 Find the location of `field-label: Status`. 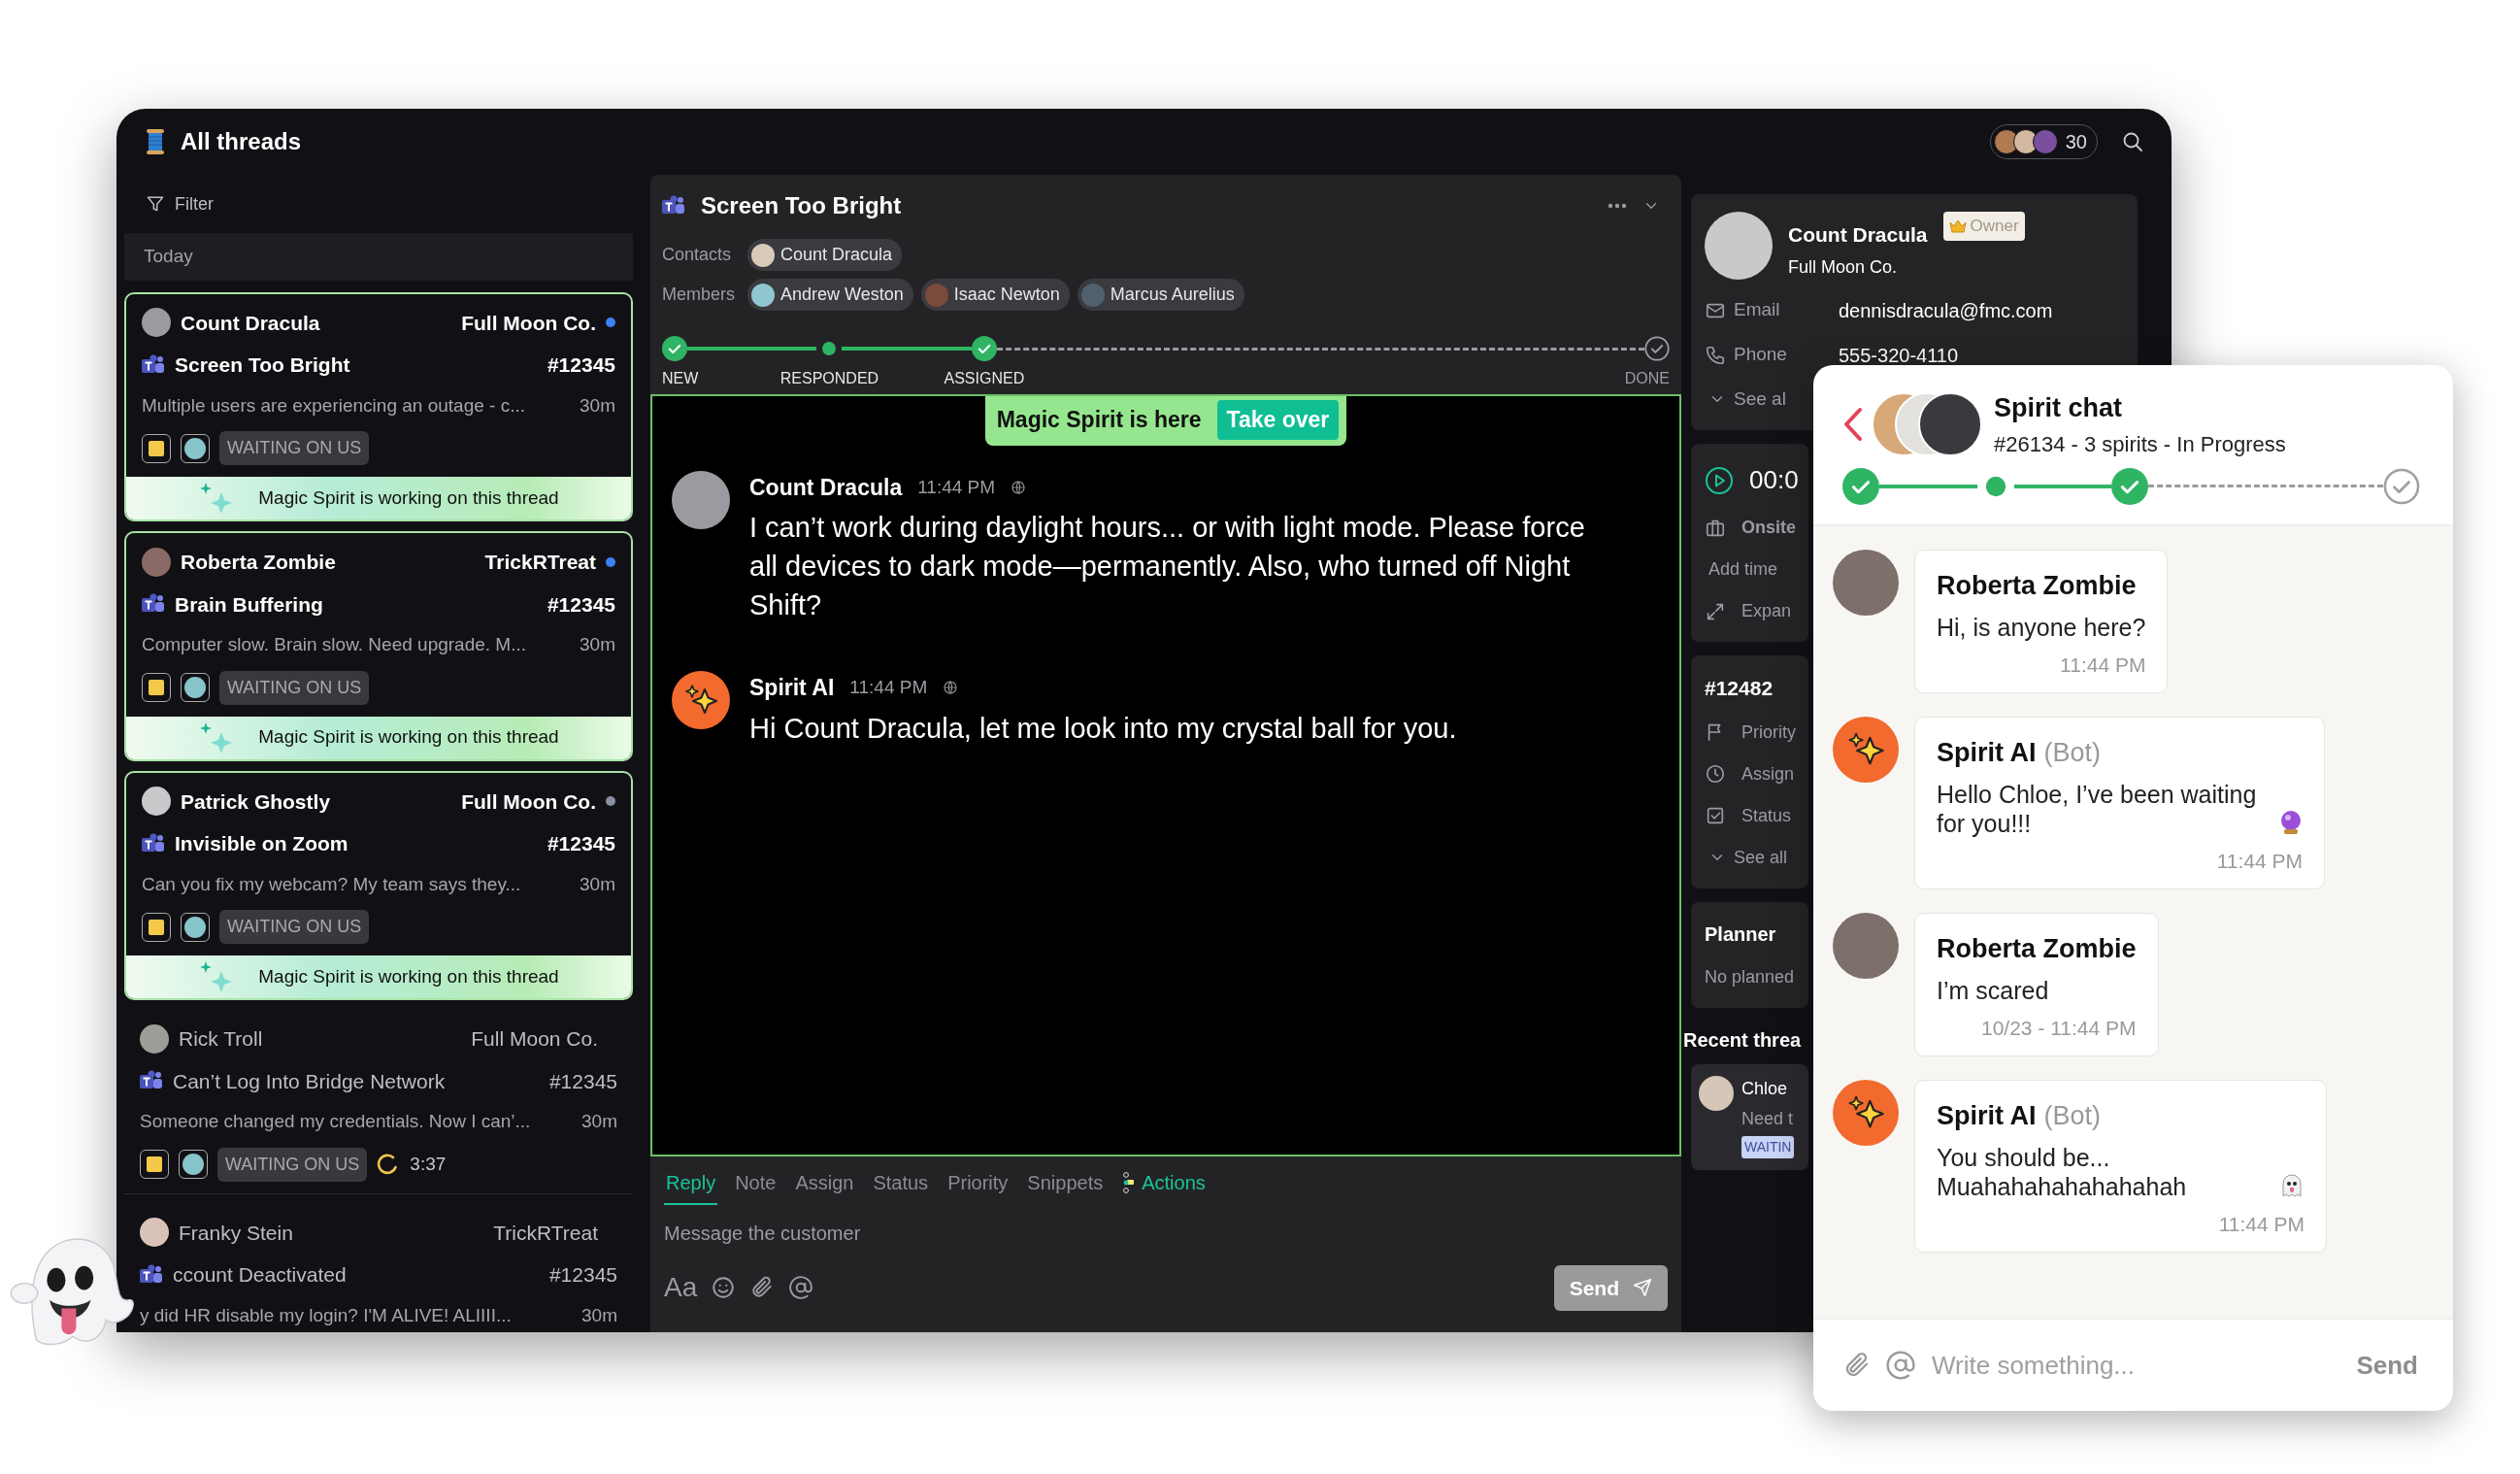

field-label: Status is located at coordinates (1766, 815).